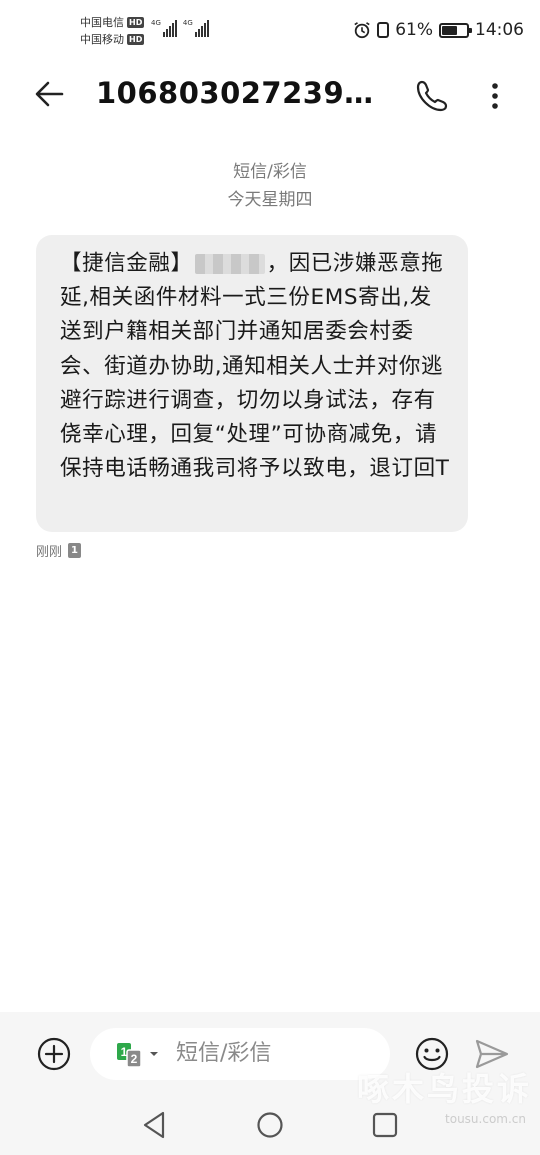 The image size is (540, 1155). What do you see at coordinates (224, 1053) in the screenshot?
I see `input-placeholder: 短信/彩信` at bounding box center [224, 1053].